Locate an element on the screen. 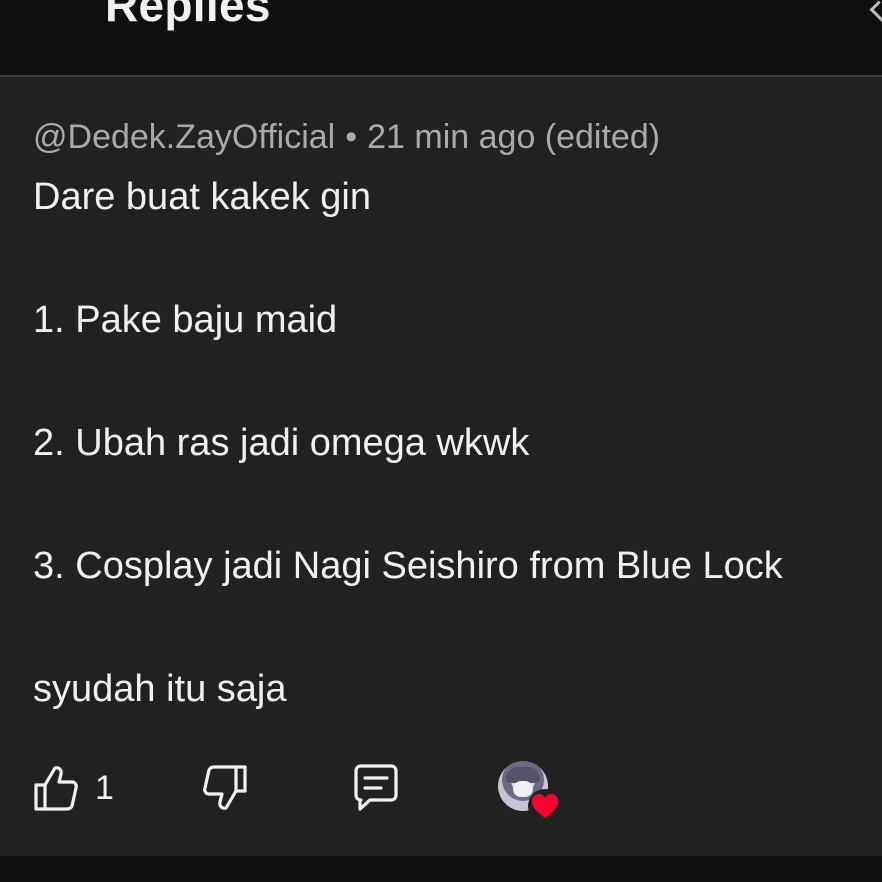  thumbs-up-icon is located at coordinates (56, 788).